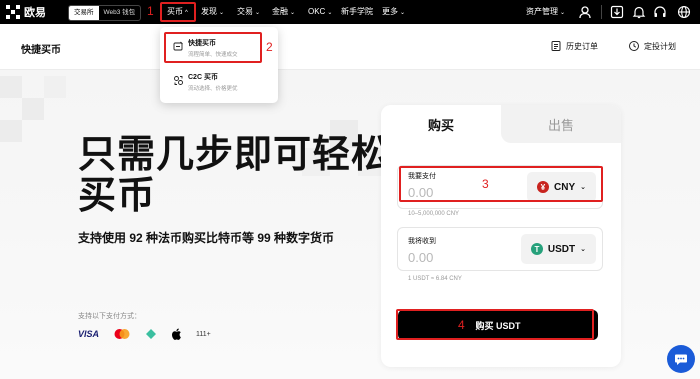 The width and height of the screenshot is (700, 379). What do you see at coordinates (634, 46) in the screenshot?
I see `clock-icon` at bounding box center [634, 46].